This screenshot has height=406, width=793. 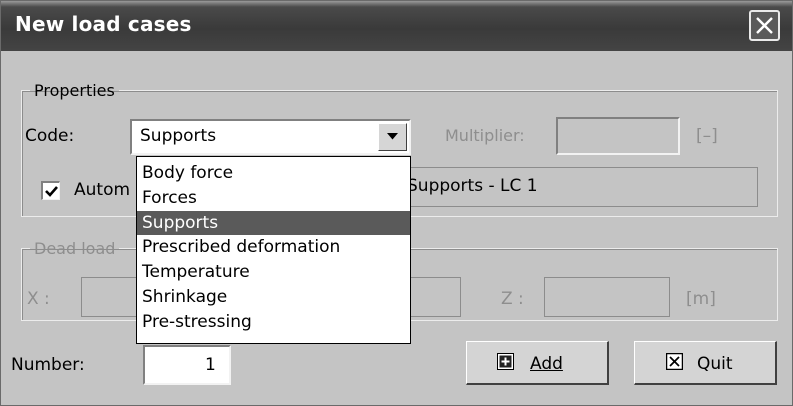 I want to click on dropdown-option-forces: Forces, so click(x=273, y=198).